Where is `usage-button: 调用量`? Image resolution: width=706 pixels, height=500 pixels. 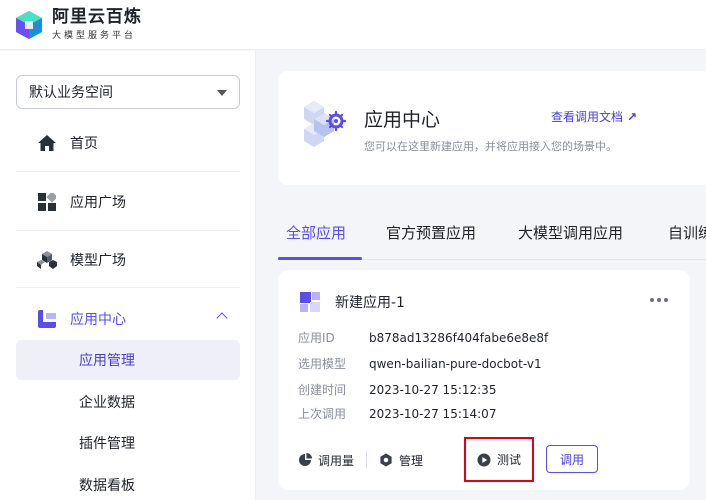 usage-button: 调用量 is located at coordinates (326, 460).